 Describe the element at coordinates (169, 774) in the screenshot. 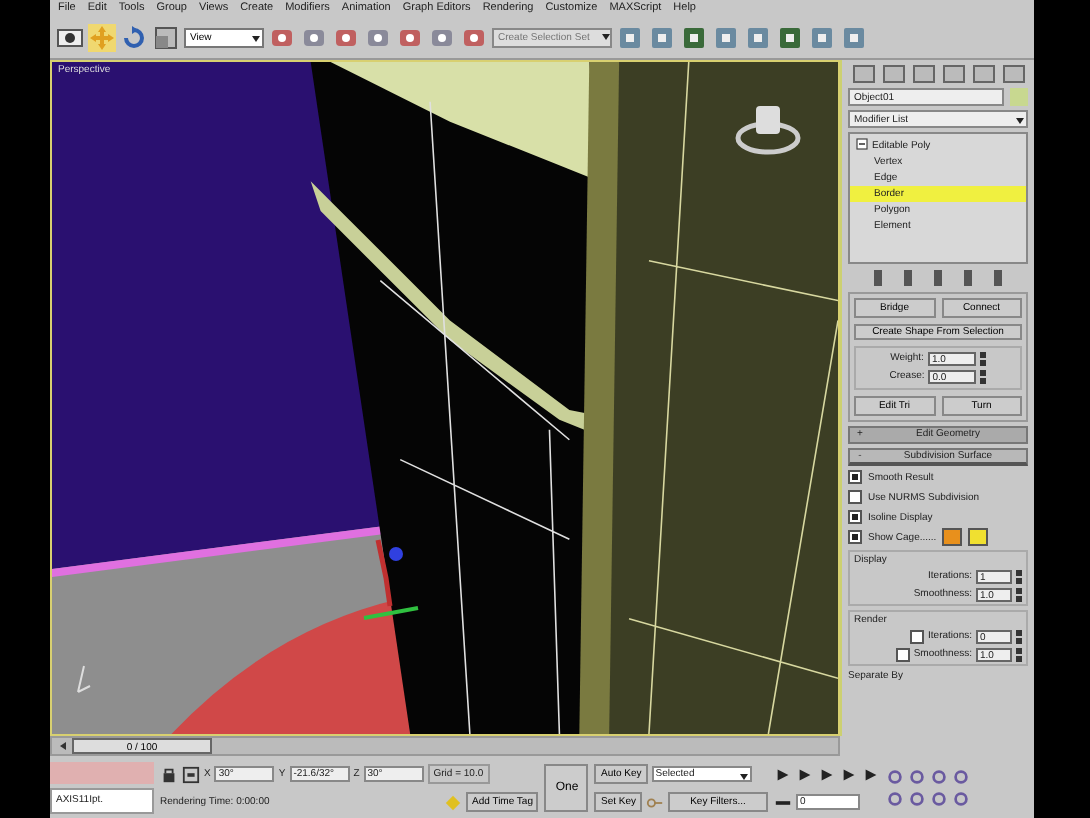

I see `lock-icon` at that location.